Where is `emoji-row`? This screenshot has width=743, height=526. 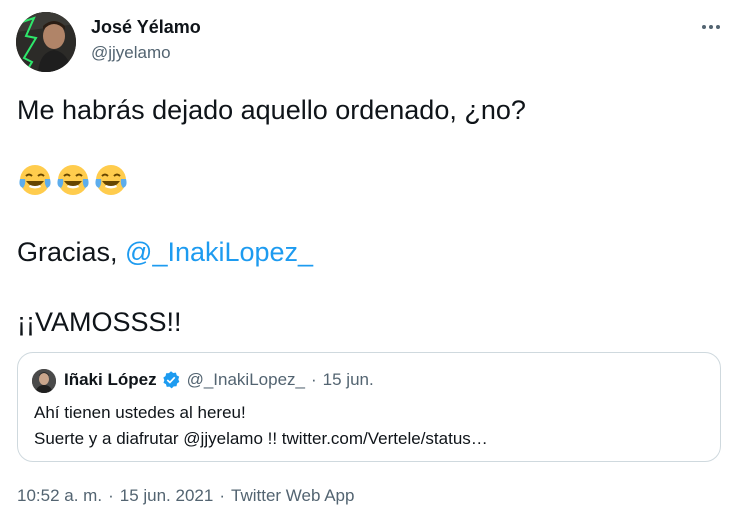 emoji-row is located at coordinates (73, 180).